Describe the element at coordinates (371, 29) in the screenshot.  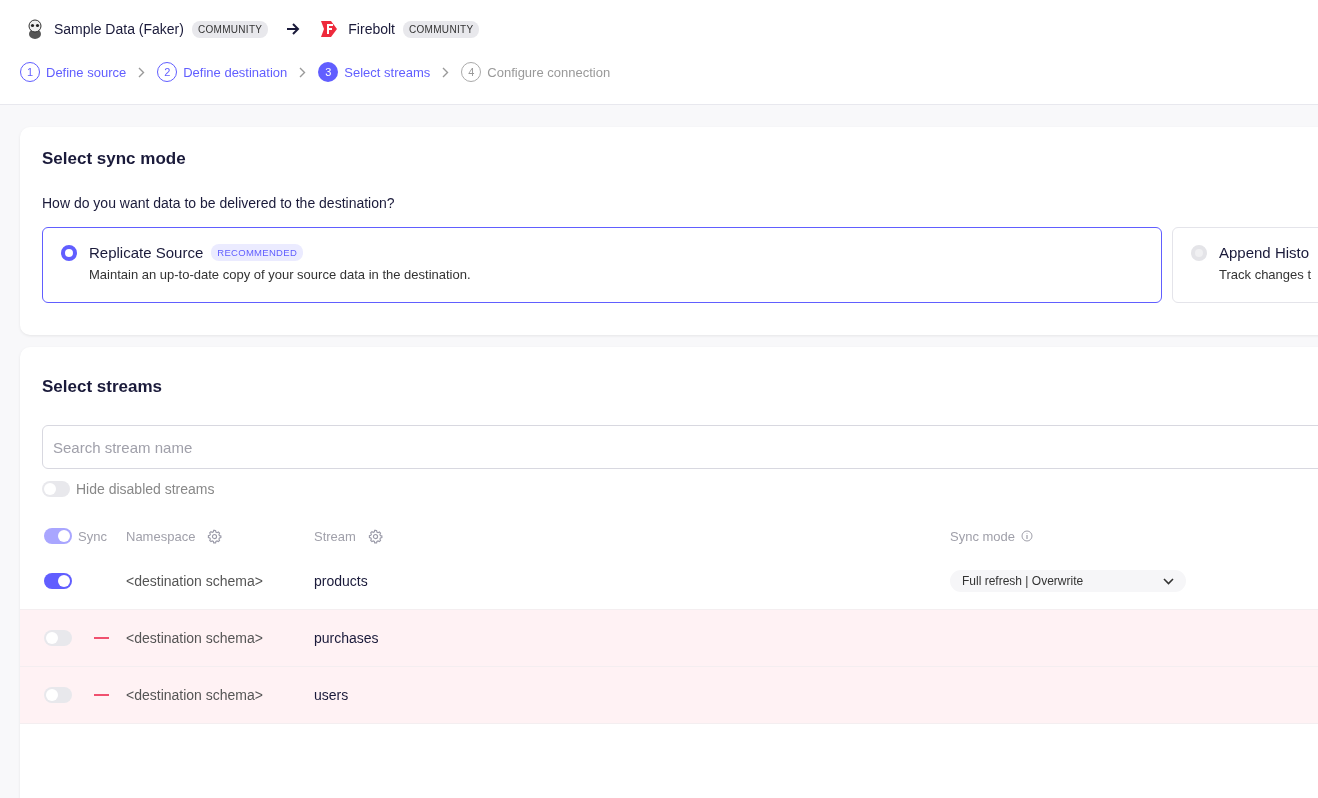
I see `destination-name: Firebolt` at that location.